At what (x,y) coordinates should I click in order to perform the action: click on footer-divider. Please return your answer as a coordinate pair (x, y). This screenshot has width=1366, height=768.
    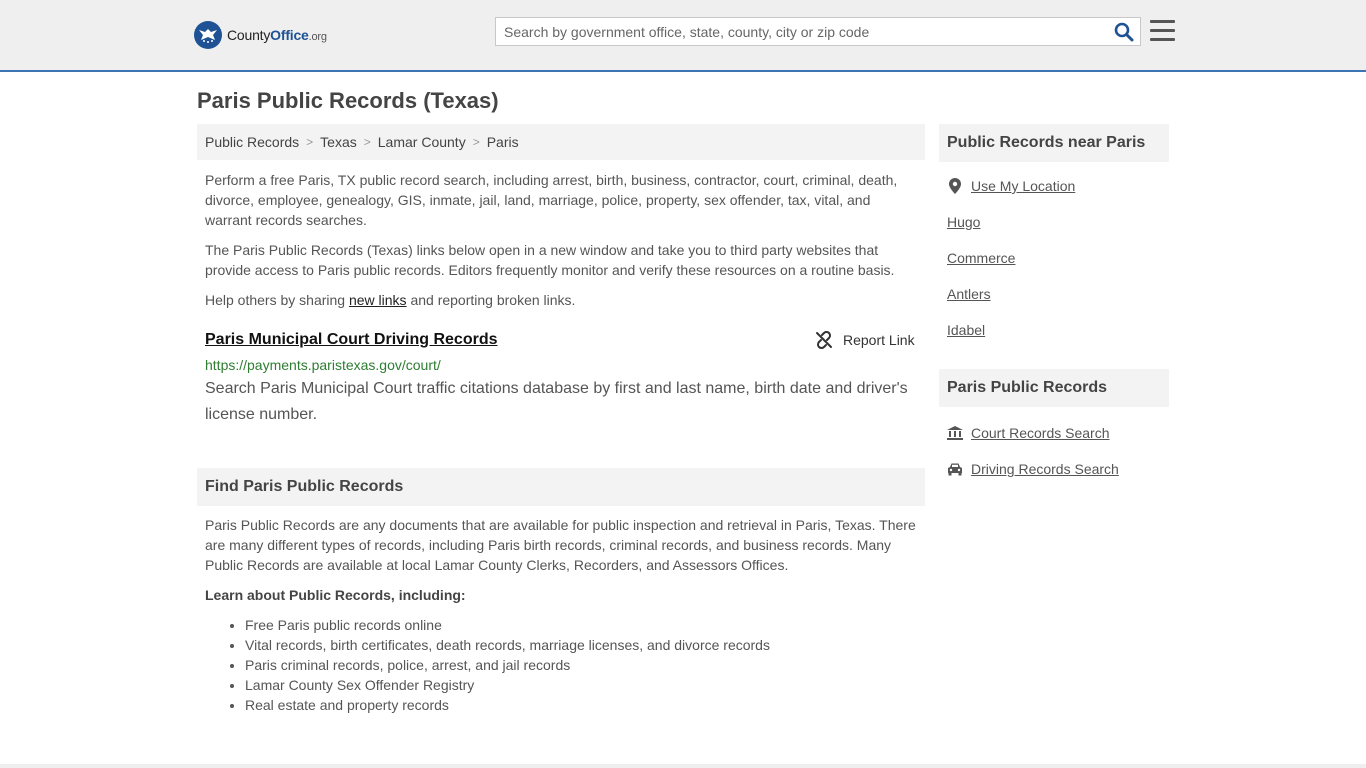
    Looking at the image, I should click on (683, 766).